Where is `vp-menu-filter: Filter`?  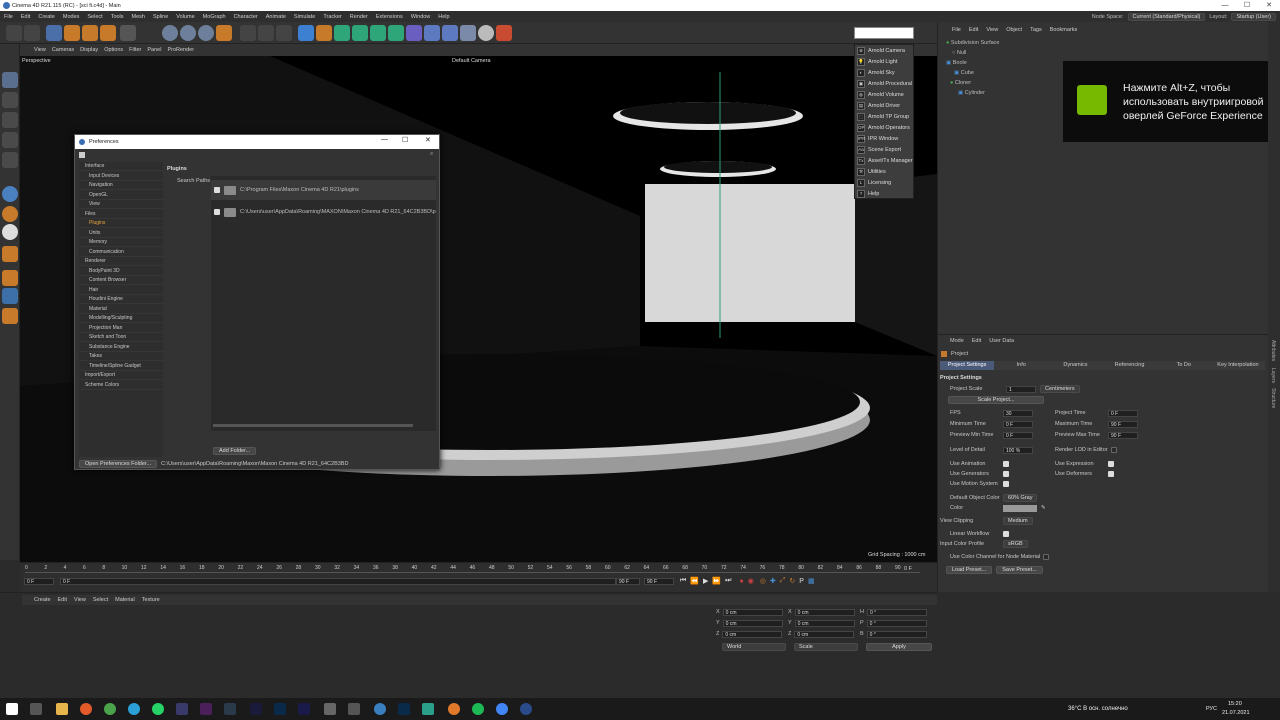 vp-menu-filter: Filter is located at coordinates (135, 50).